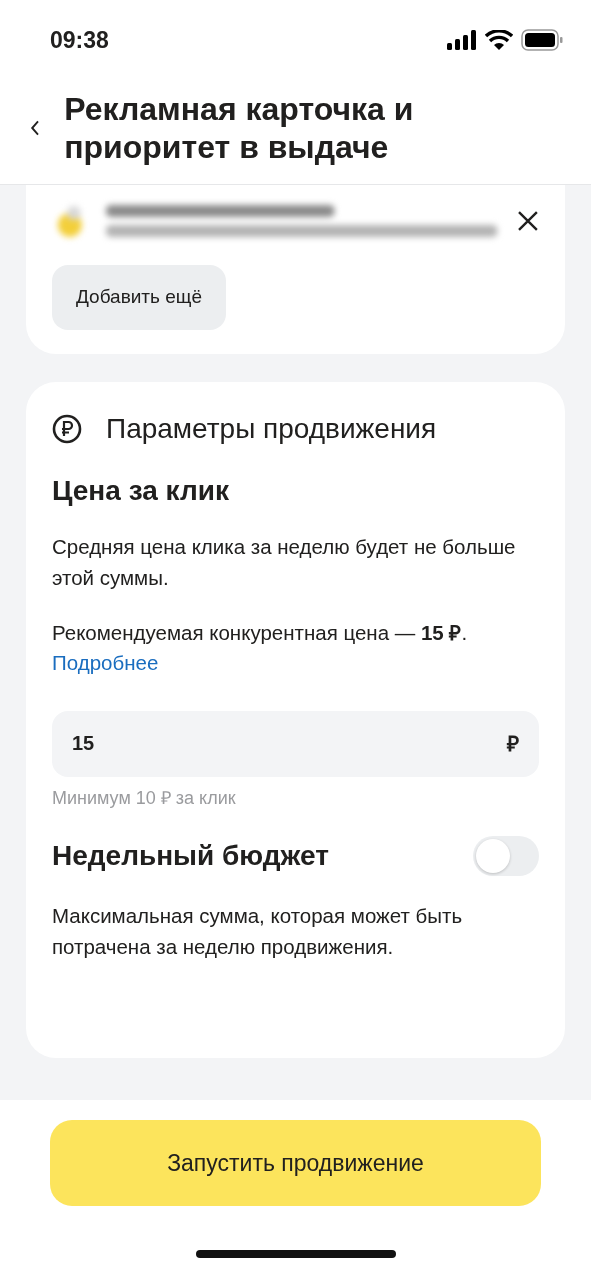 The height and width of the screenshot is (1280, 591). What do you see at coordinates (141, 490) in the screenshot?
I see `price-heading: Цена за клик` at bounding box center [141, 490].